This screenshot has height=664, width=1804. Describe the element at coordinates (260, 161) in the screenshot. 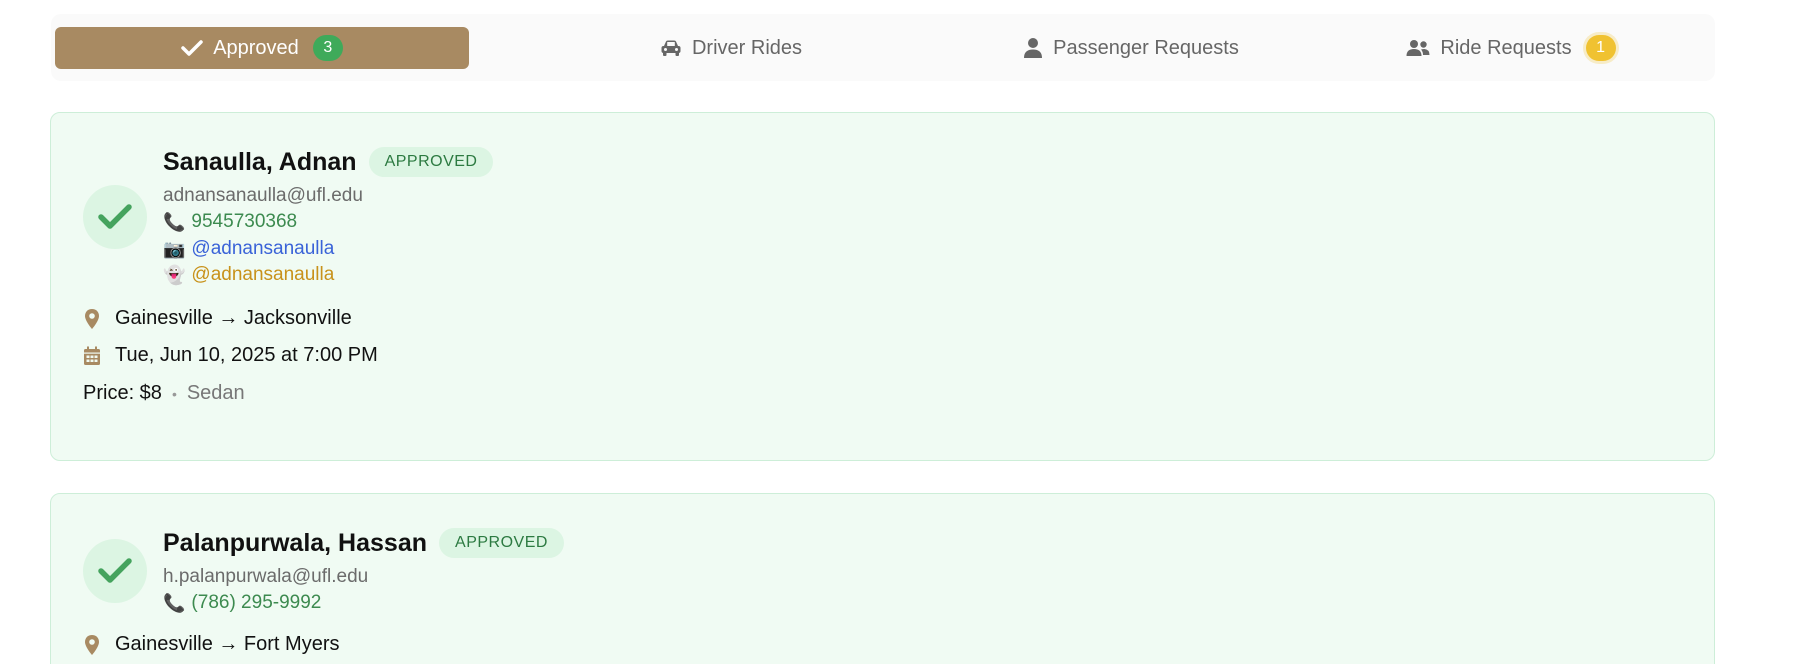

I see `passenger-name: Sanaulla, Adnan` at that location.